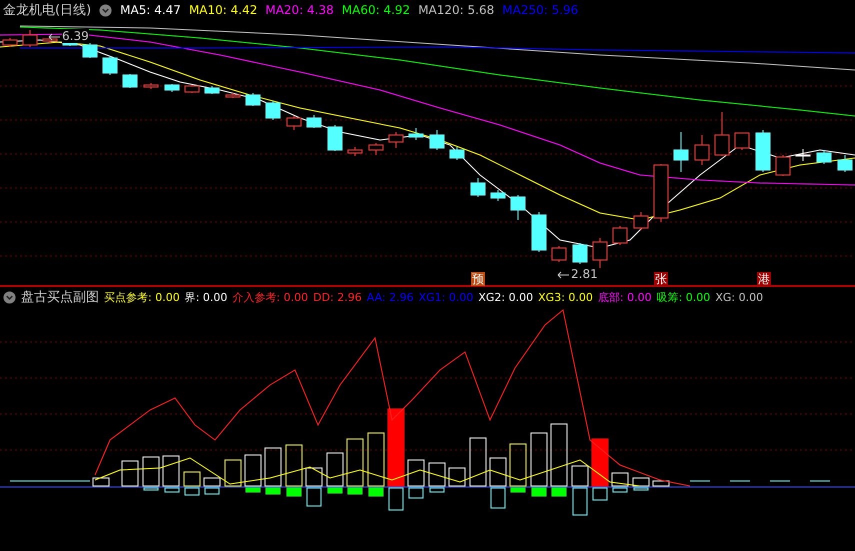 This screenshot has width=855, height=551. I want to click on signal-badge: 港, so click(764, 279).